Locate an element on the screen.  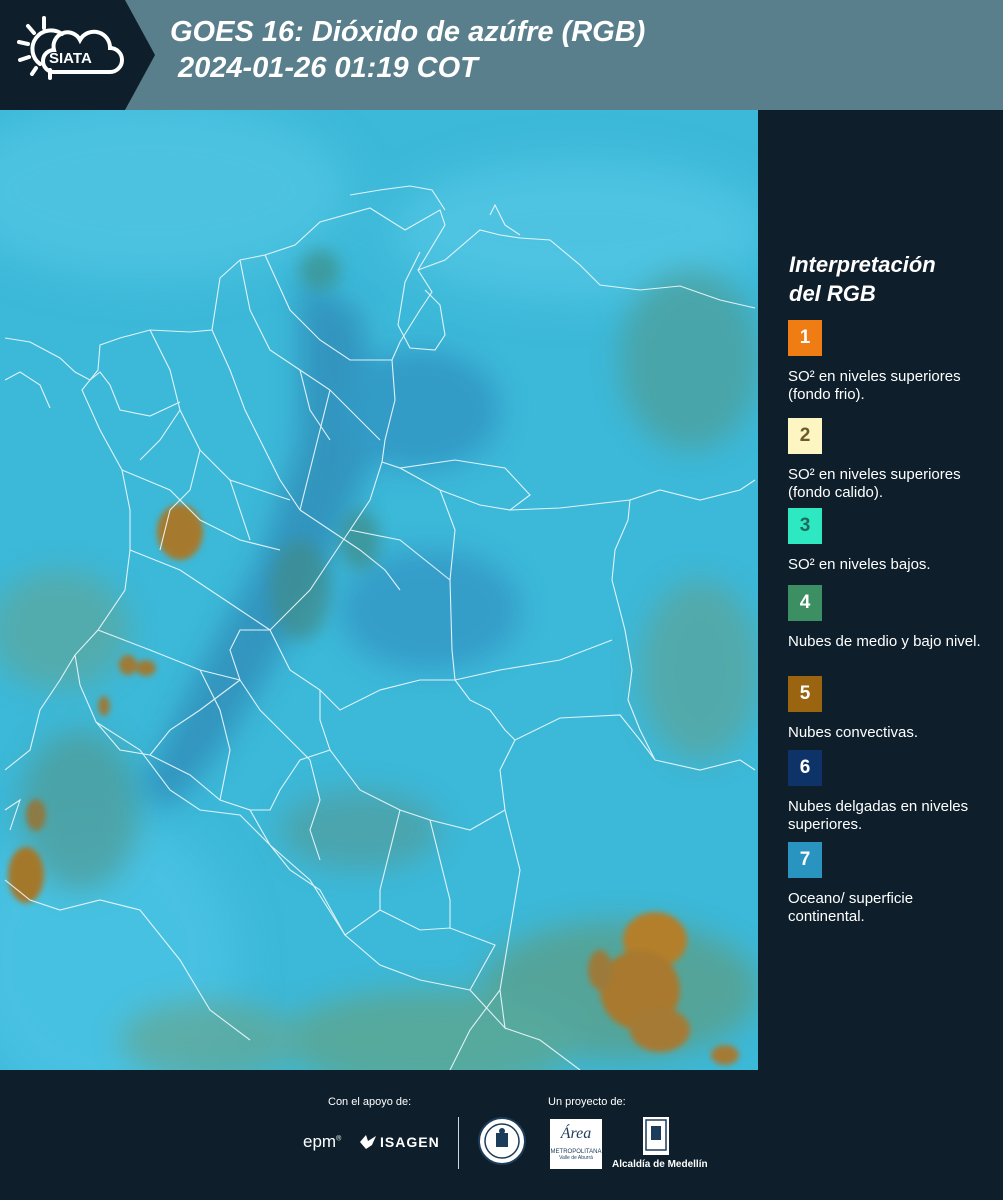
legend-description: SO² en niveles superiores (fondo frio). is located at coordinates (874, 385).